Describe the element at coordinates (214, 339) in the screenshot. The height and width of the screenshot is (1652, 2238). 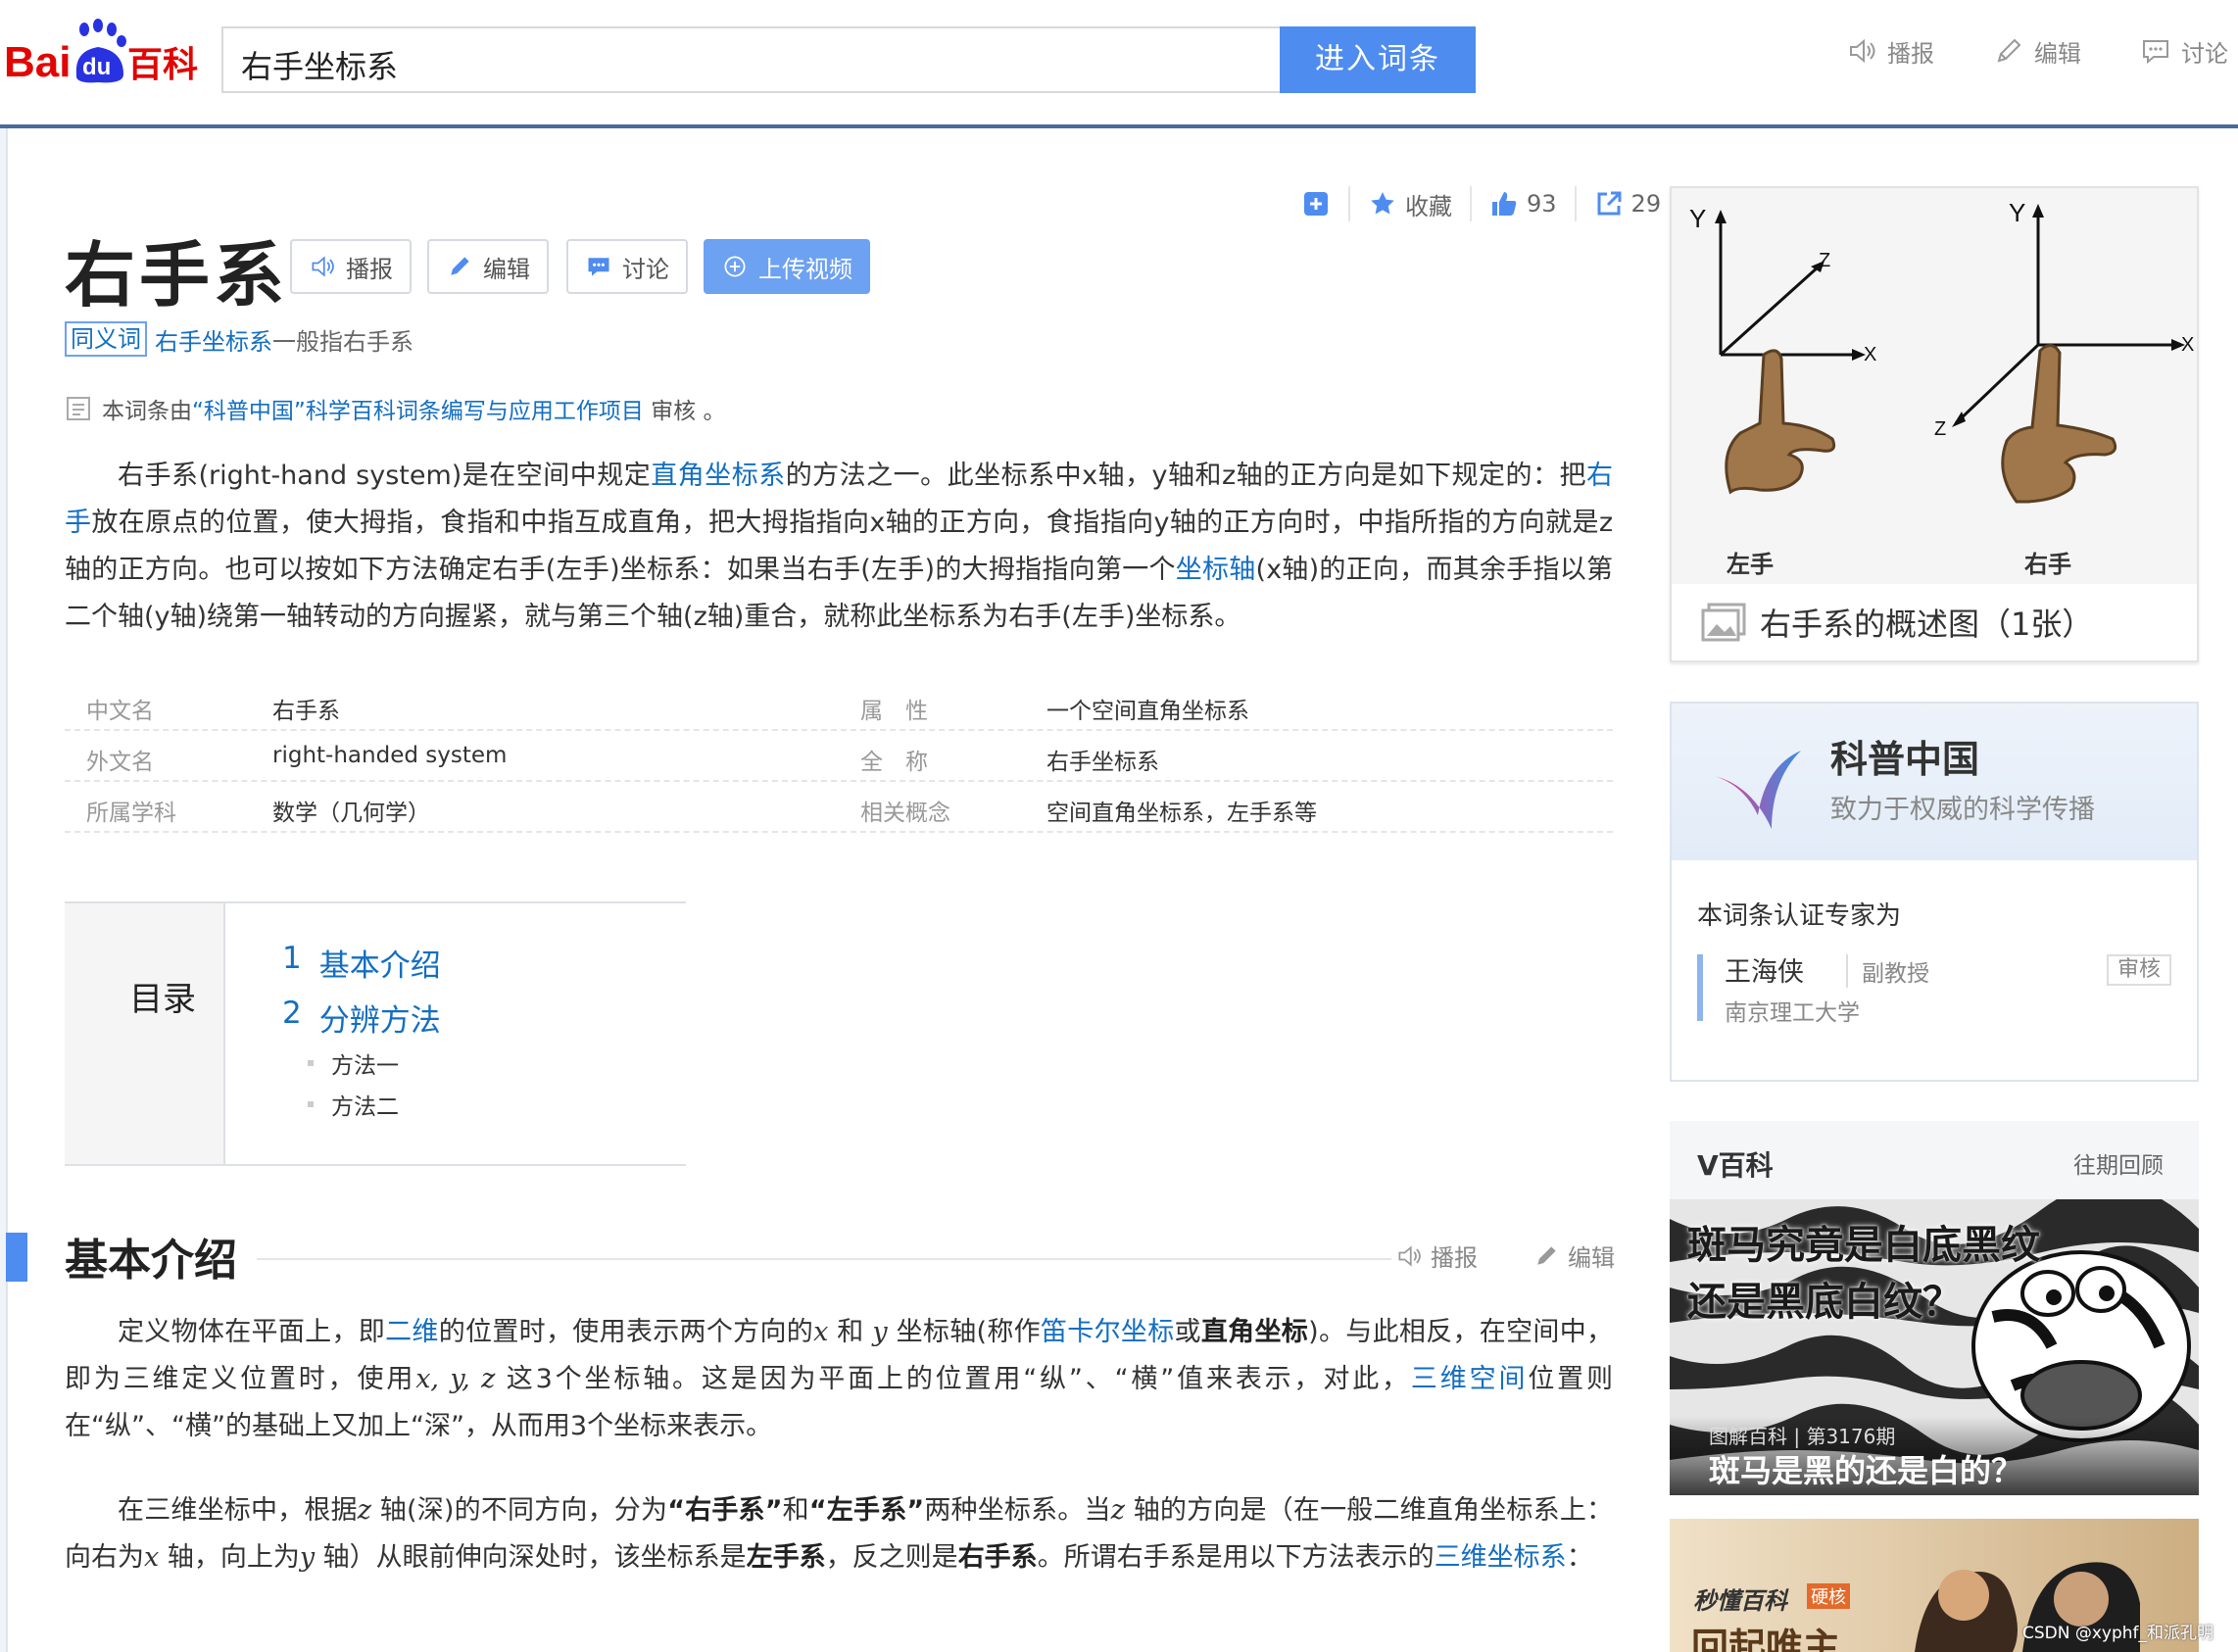
I see `synonym-link: 右手坐标系` at that location.